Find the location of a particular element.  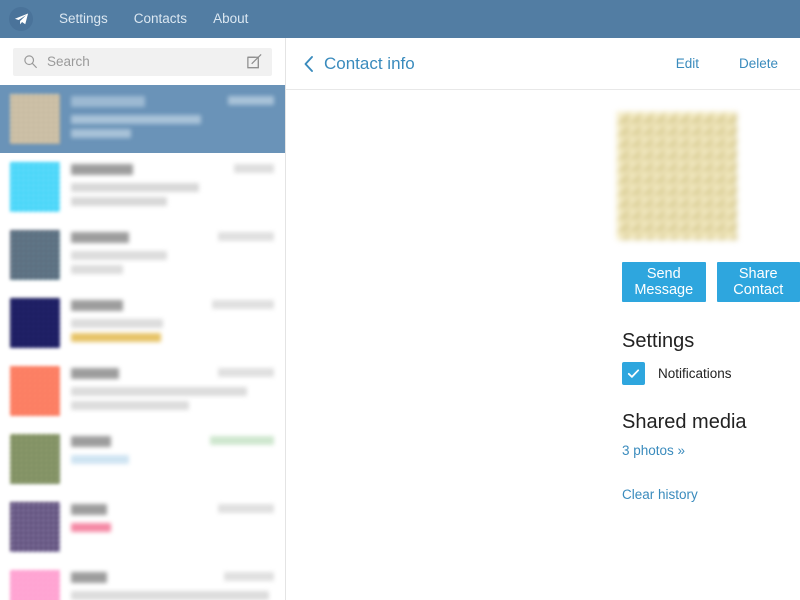

contact-summary is located at coordinates (543, 176).